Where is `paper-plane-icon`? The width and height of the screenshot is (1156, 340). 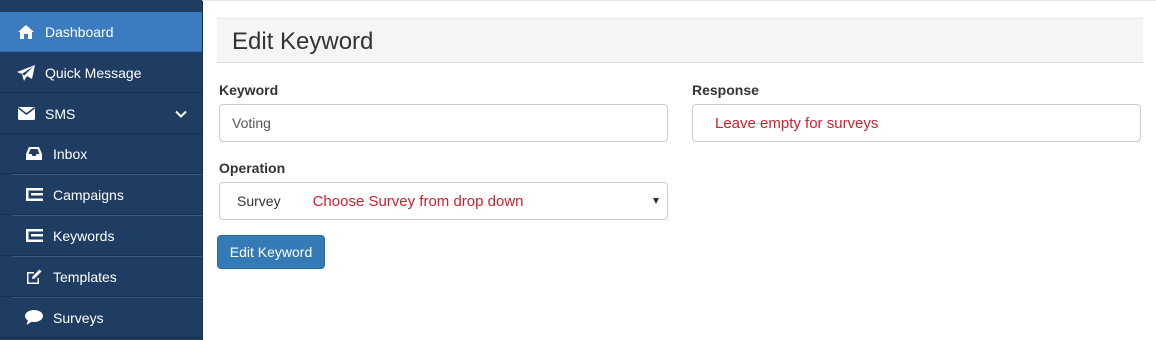 paper-plane-icon is located at coordinates (26, 72).